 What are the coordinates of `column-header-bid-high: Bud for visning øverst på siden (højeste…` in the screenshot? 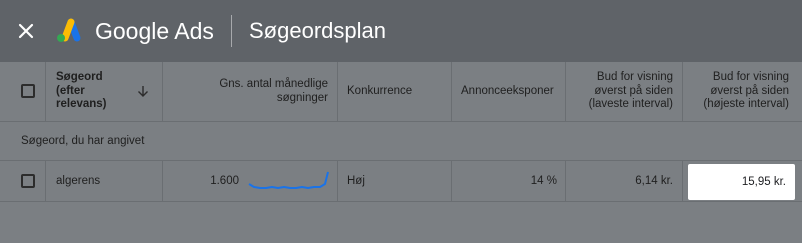 It's located at (742, 91).